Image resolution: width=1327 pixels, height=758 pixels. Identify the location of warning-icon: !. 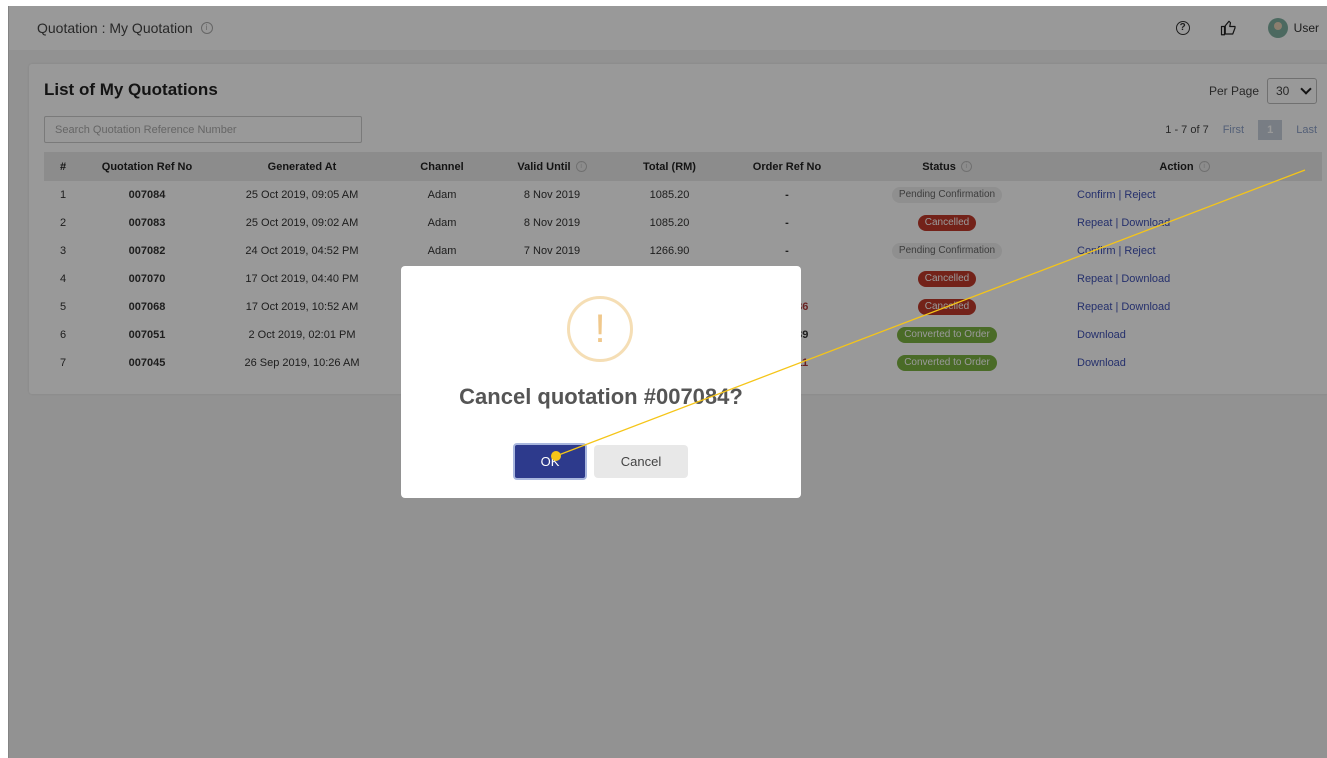
(600, 329).